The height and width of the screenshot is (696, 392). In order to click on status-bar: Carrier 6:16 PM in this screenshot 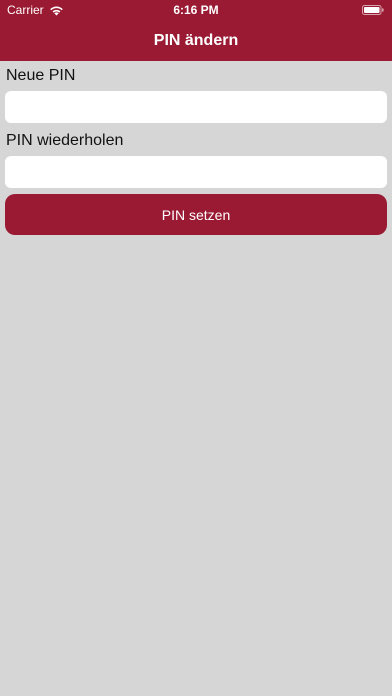, I will do `click(196, 10)`.